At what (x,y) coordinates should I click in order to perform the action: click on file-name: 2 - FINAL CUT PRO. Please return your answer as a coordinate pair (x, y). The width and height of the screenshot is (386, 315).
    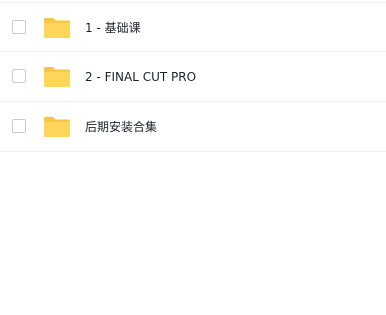
    Looking at the image, I should click on (140, 77).